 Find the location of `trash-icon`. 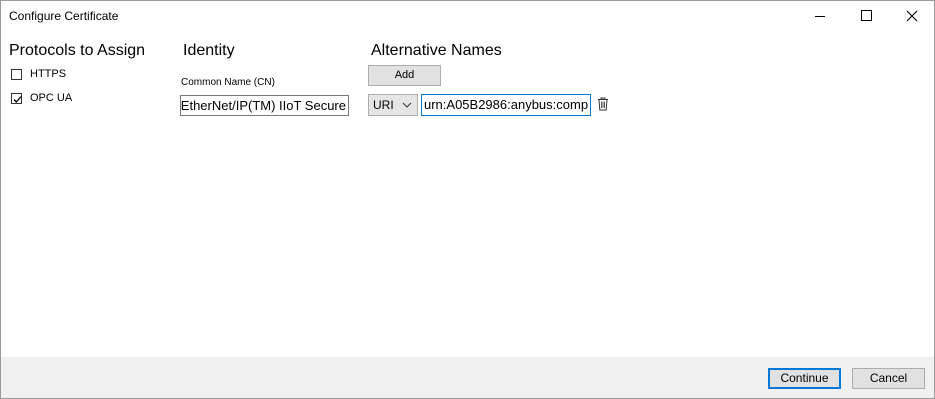

trash-icon is located at coordinates (603, 104).